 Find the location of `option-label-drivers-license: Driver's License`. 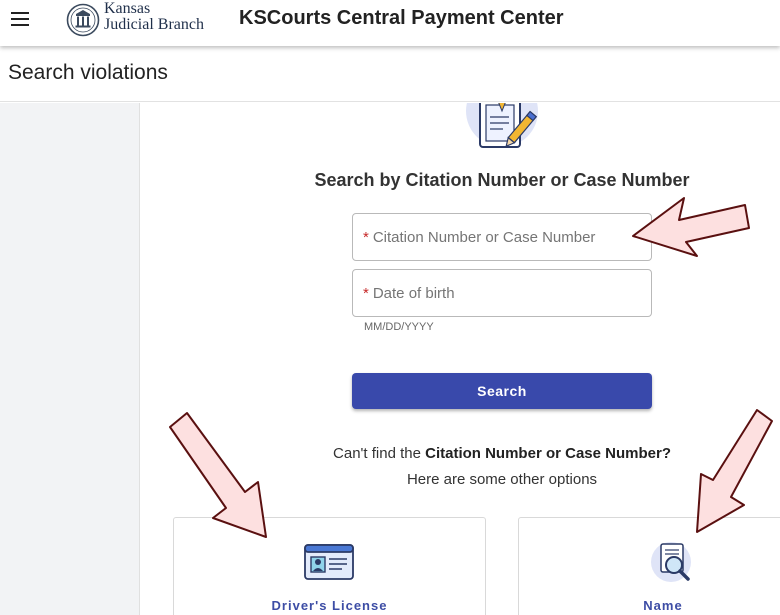

option-label-drivers-license: Driver's License is located at coordinates (329, 605).